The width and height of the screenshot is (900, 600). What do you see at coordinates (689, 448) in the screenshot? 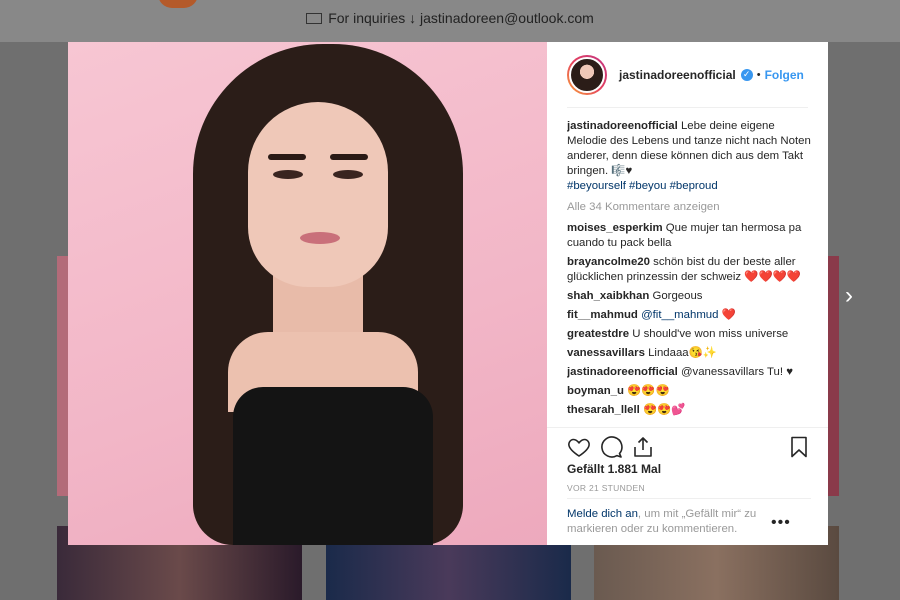
I see `action-icons` at bounding box center [689, 448].